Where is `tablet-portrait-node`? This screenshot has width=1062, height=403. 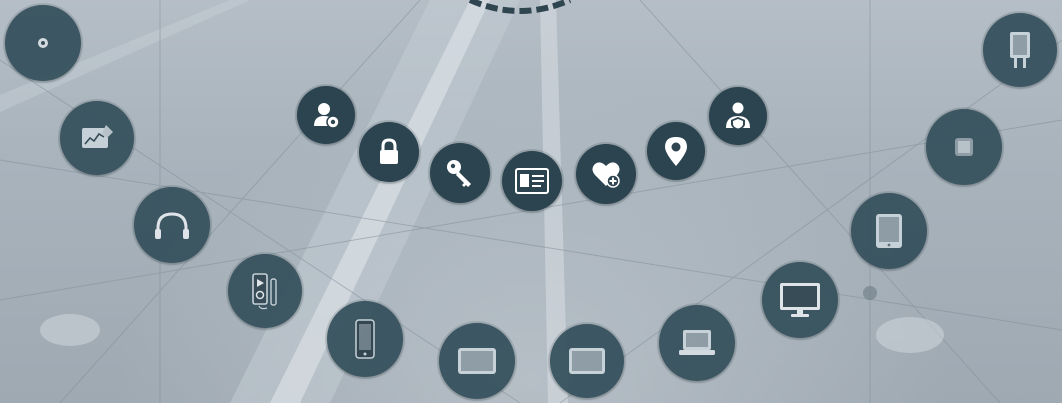
tablet-portrait-node is located at coordinates (889, 231).